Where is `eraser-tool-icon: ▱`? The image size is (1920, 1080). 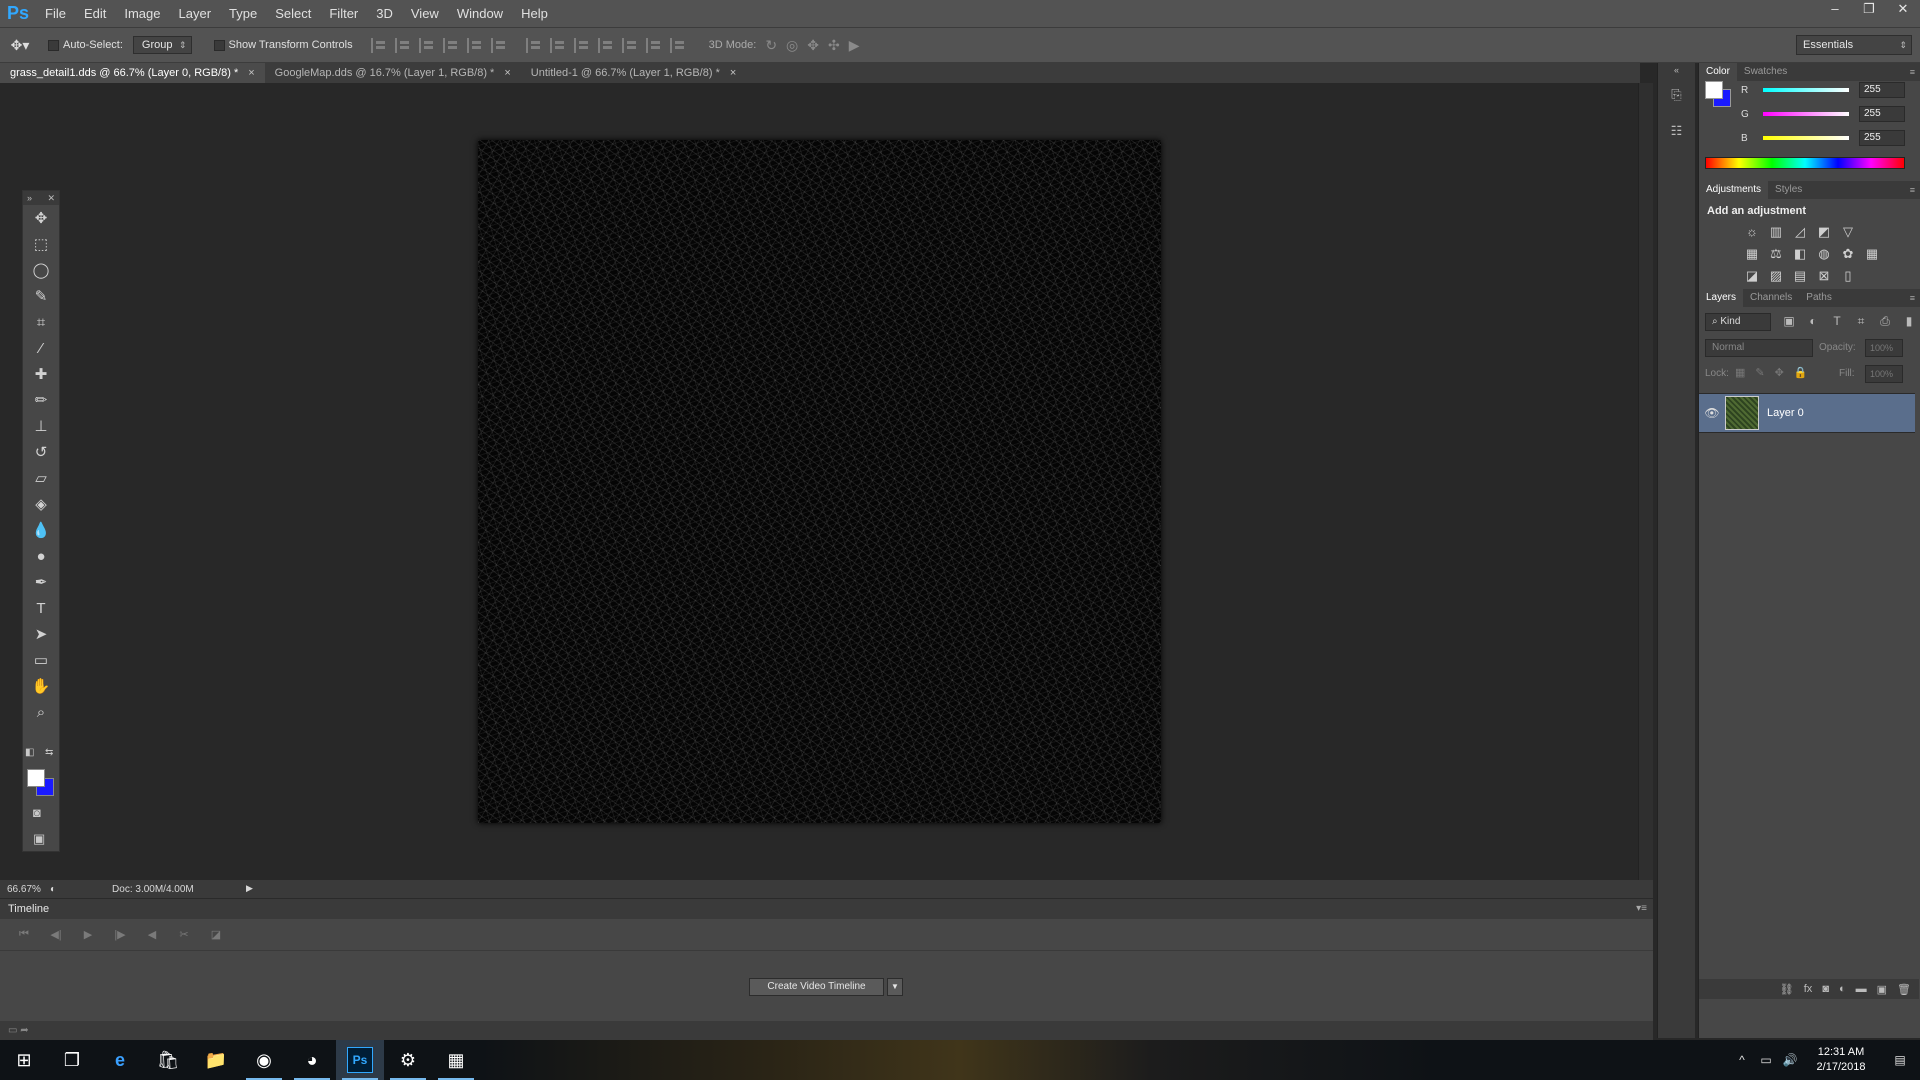
eraser-tool-icon: ▱ is located at coordinates (41, 478).